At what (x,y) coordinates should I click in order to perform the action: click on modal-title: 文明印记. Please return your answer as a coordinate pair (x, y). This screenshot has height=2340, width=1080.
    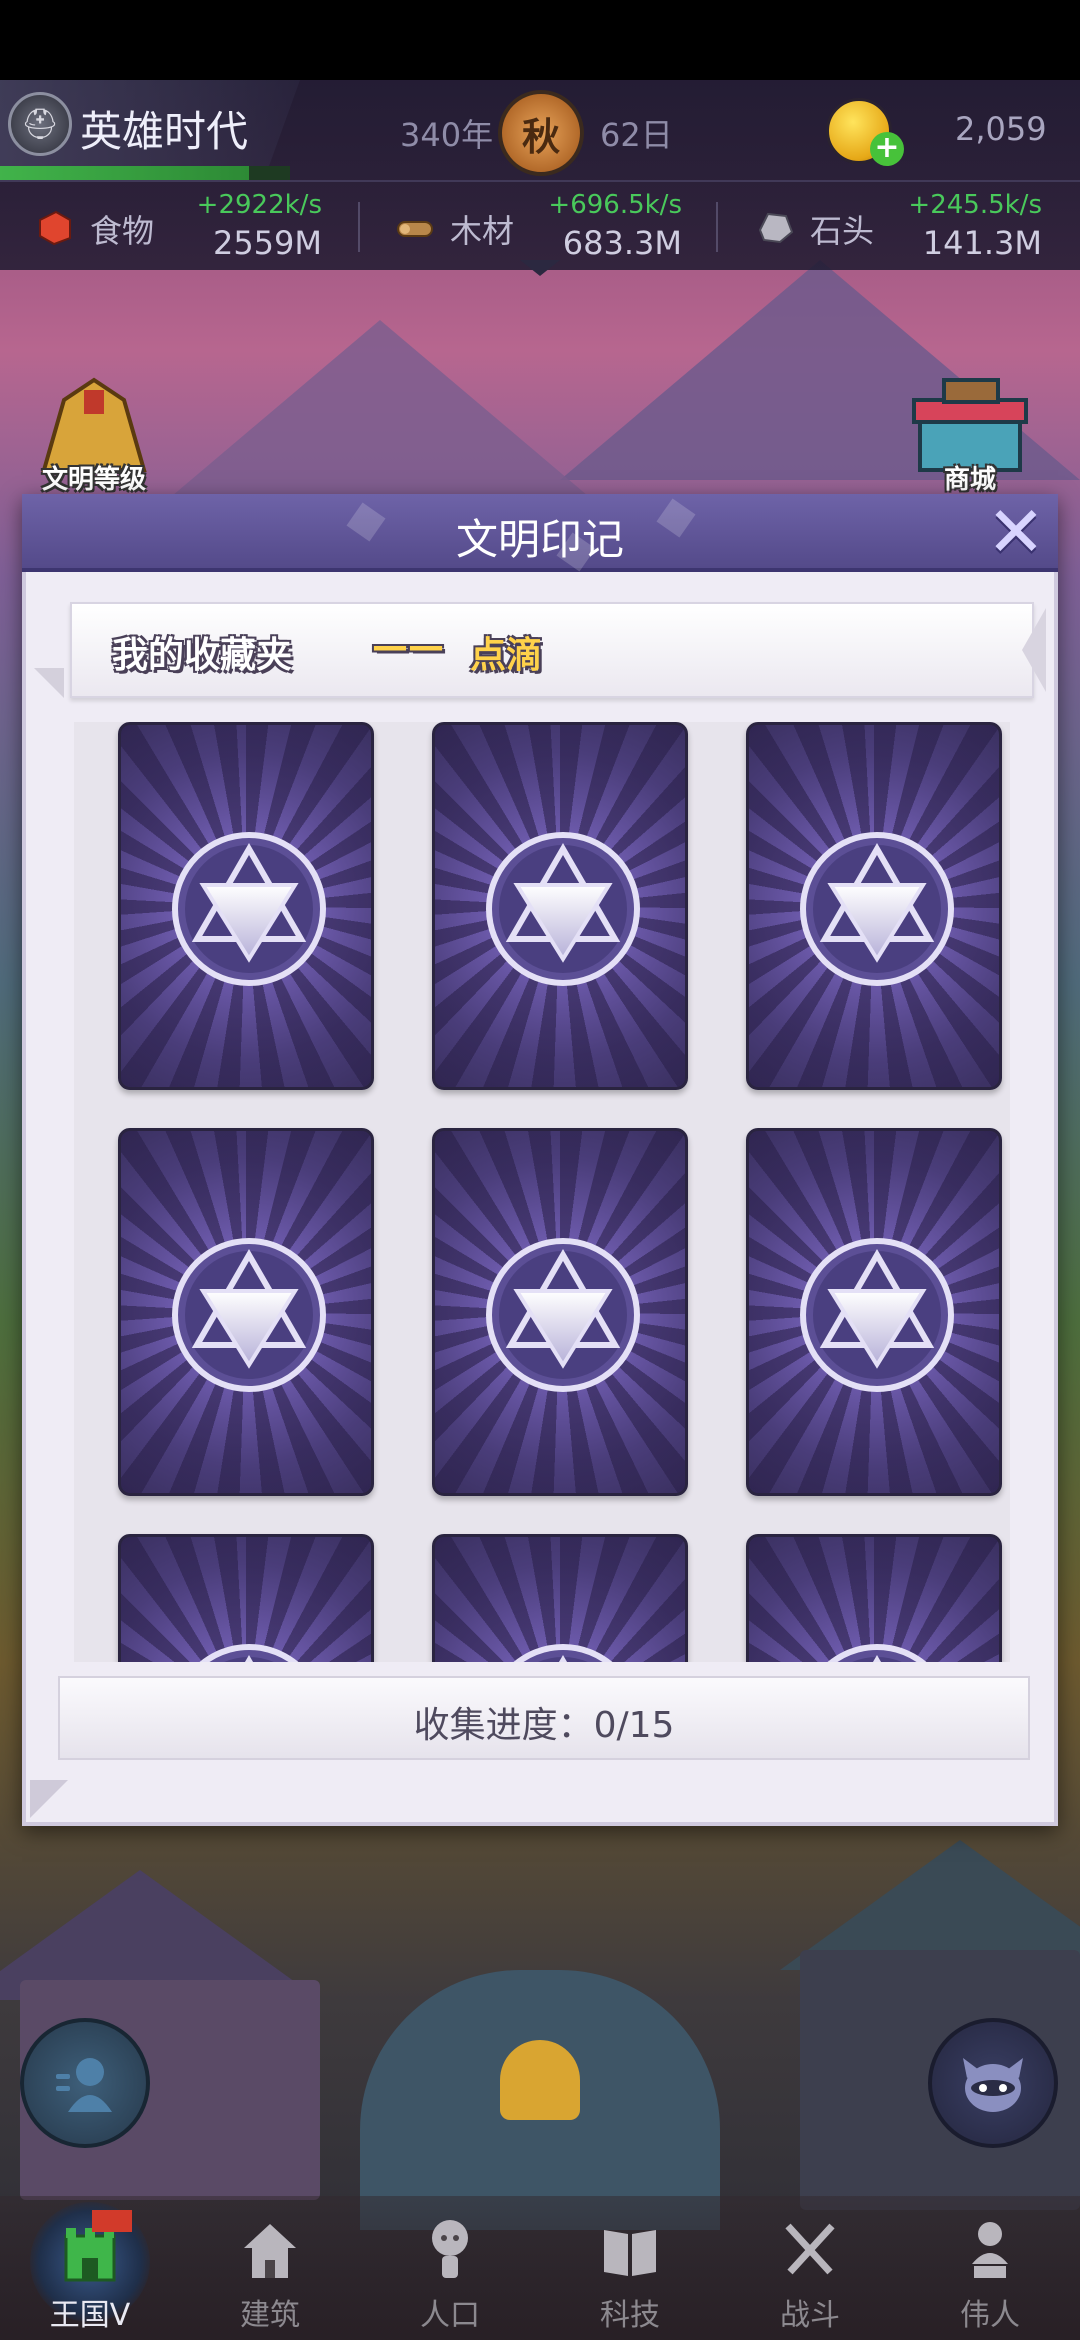
    Looking at the image, I should click on (539, 539).